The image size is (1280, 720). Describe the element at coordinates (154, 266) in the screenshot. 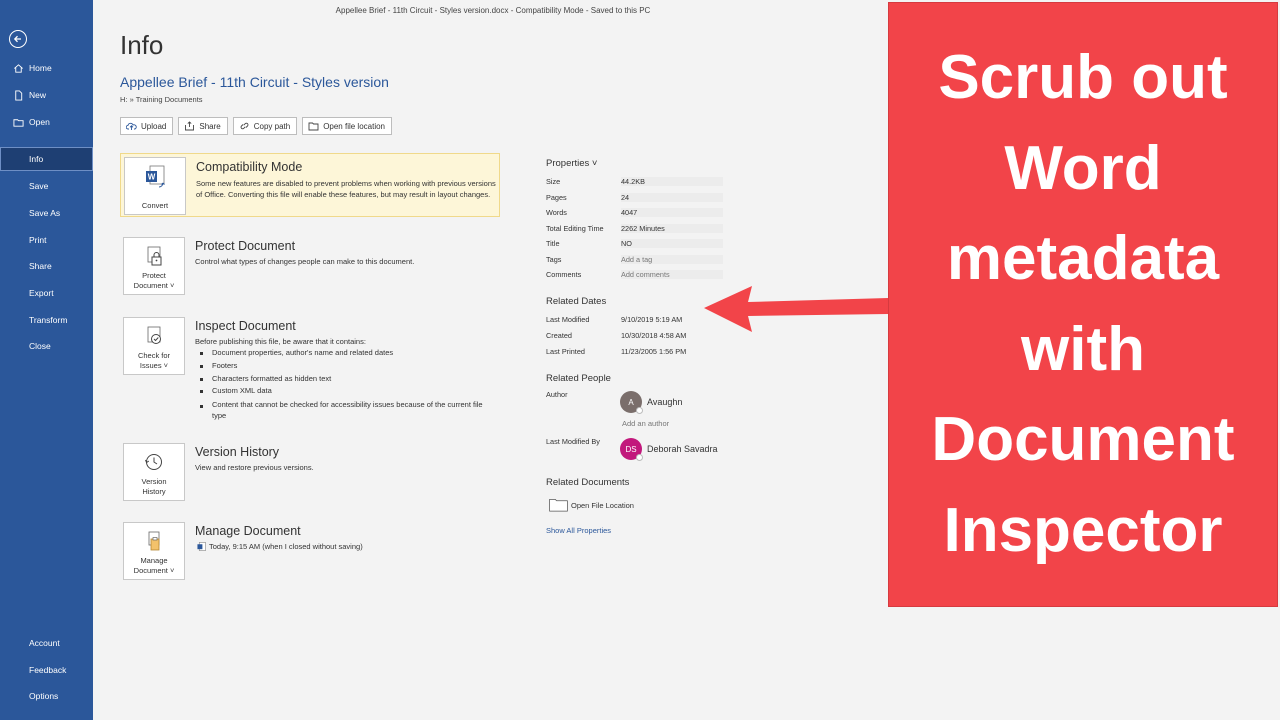

I see `protect-document-button: Protect Document ˅` at that location.